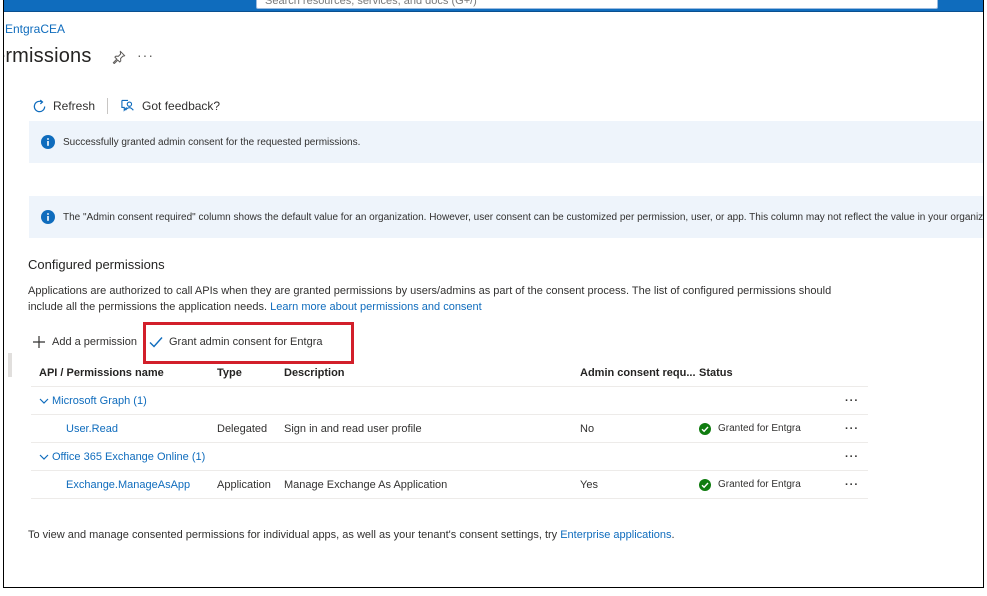 The height and width of the screenshot is (596, 987). What do you see at coordinates (587, 428) in the screenshot?
I see `admin-consent-value: No` at bounding box center [587, 428].